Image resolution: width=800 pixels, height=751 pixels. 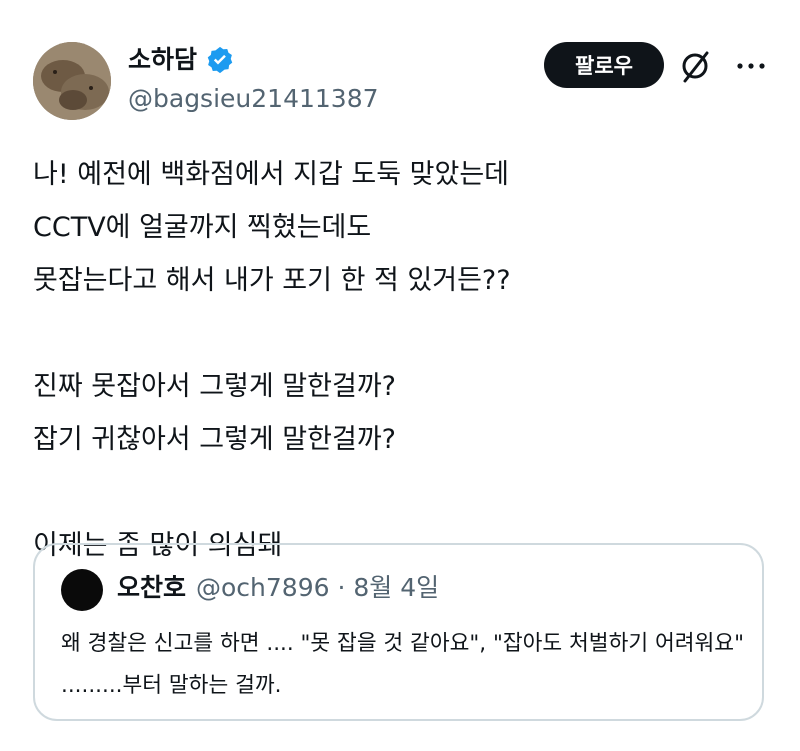 What do you see at coordinates (253, 99) in the screenshot?
I see `author-handle: @bagsieu21411387` at bounding box center [253, 99].